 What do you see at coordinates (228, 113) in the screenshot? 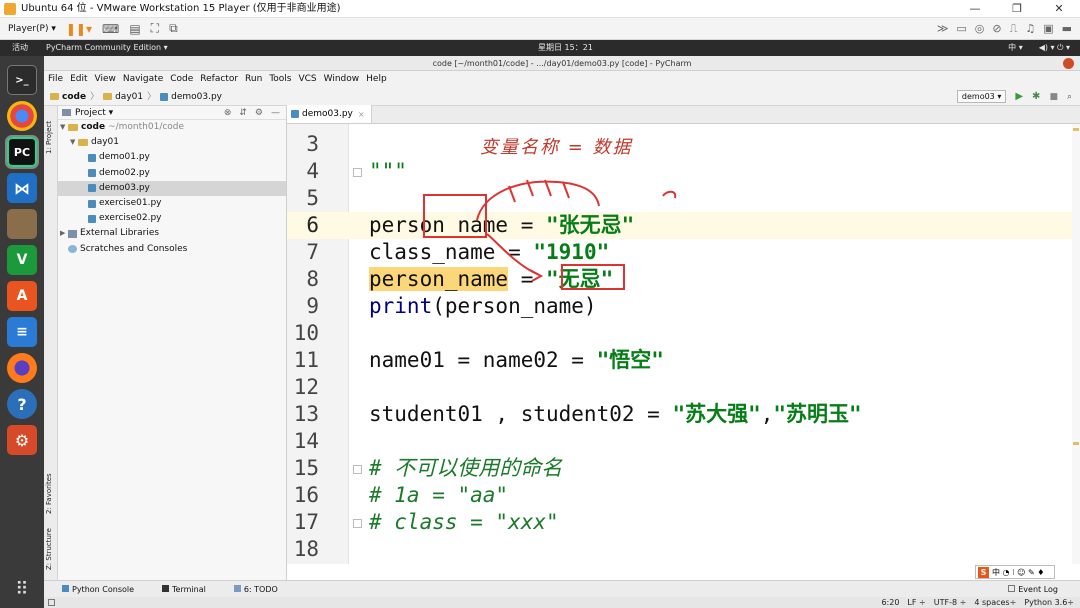
I see `scroll-from-source-icon: ⊗` at bounding box center [228, 113].